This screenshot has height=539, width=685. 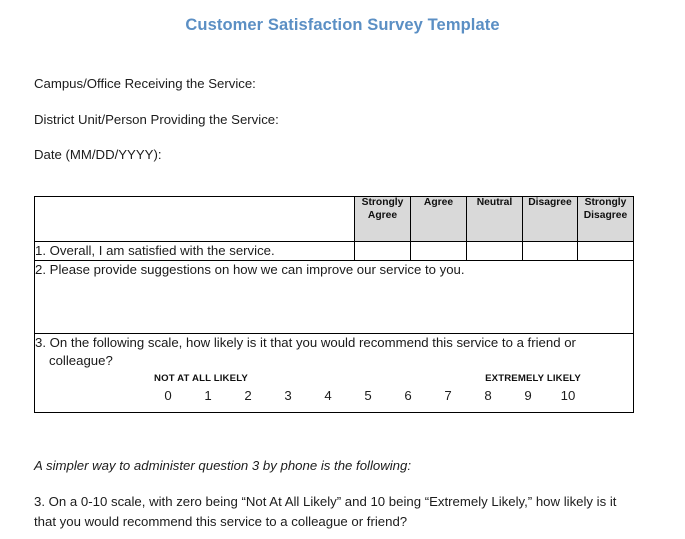 I want to click on question-1-answer-agree, so click(x=438, y=251).